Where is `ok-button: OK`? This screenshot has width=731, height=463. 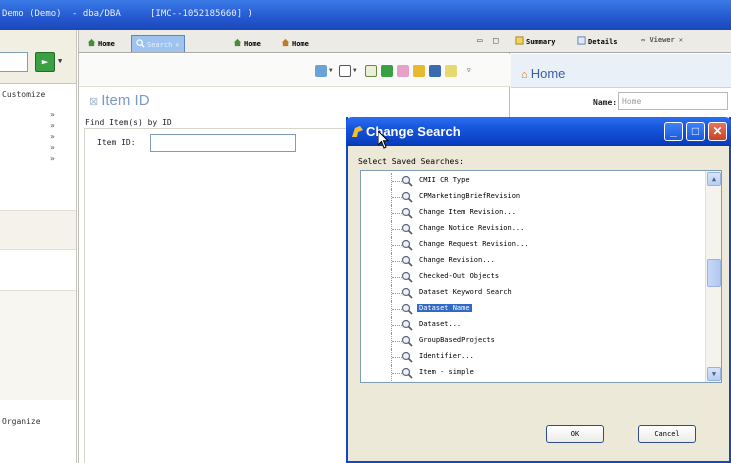 ok-button: OK is located at coordinates (575, 434).